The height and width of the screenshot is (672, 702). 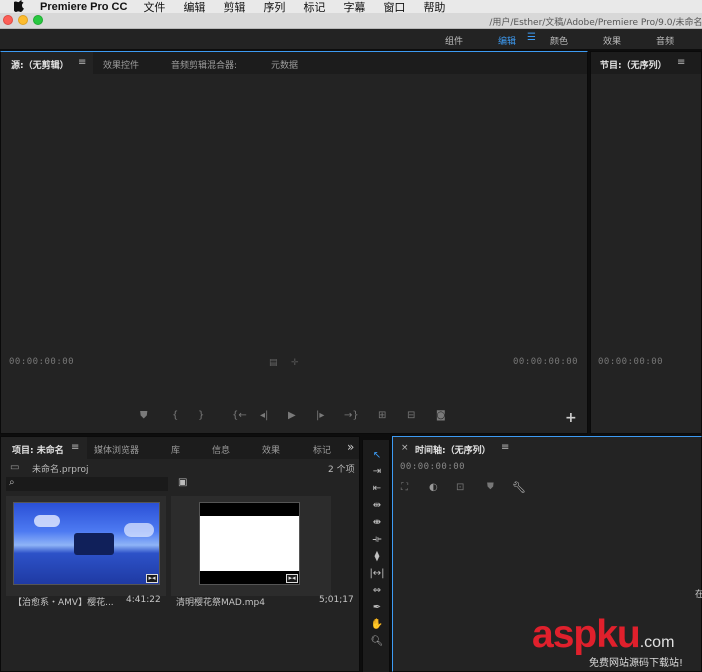 What do you see at coordinates (271, 449) in the screenshot?
I see `tab-effects: 效果` at bounding box center [271, 449].